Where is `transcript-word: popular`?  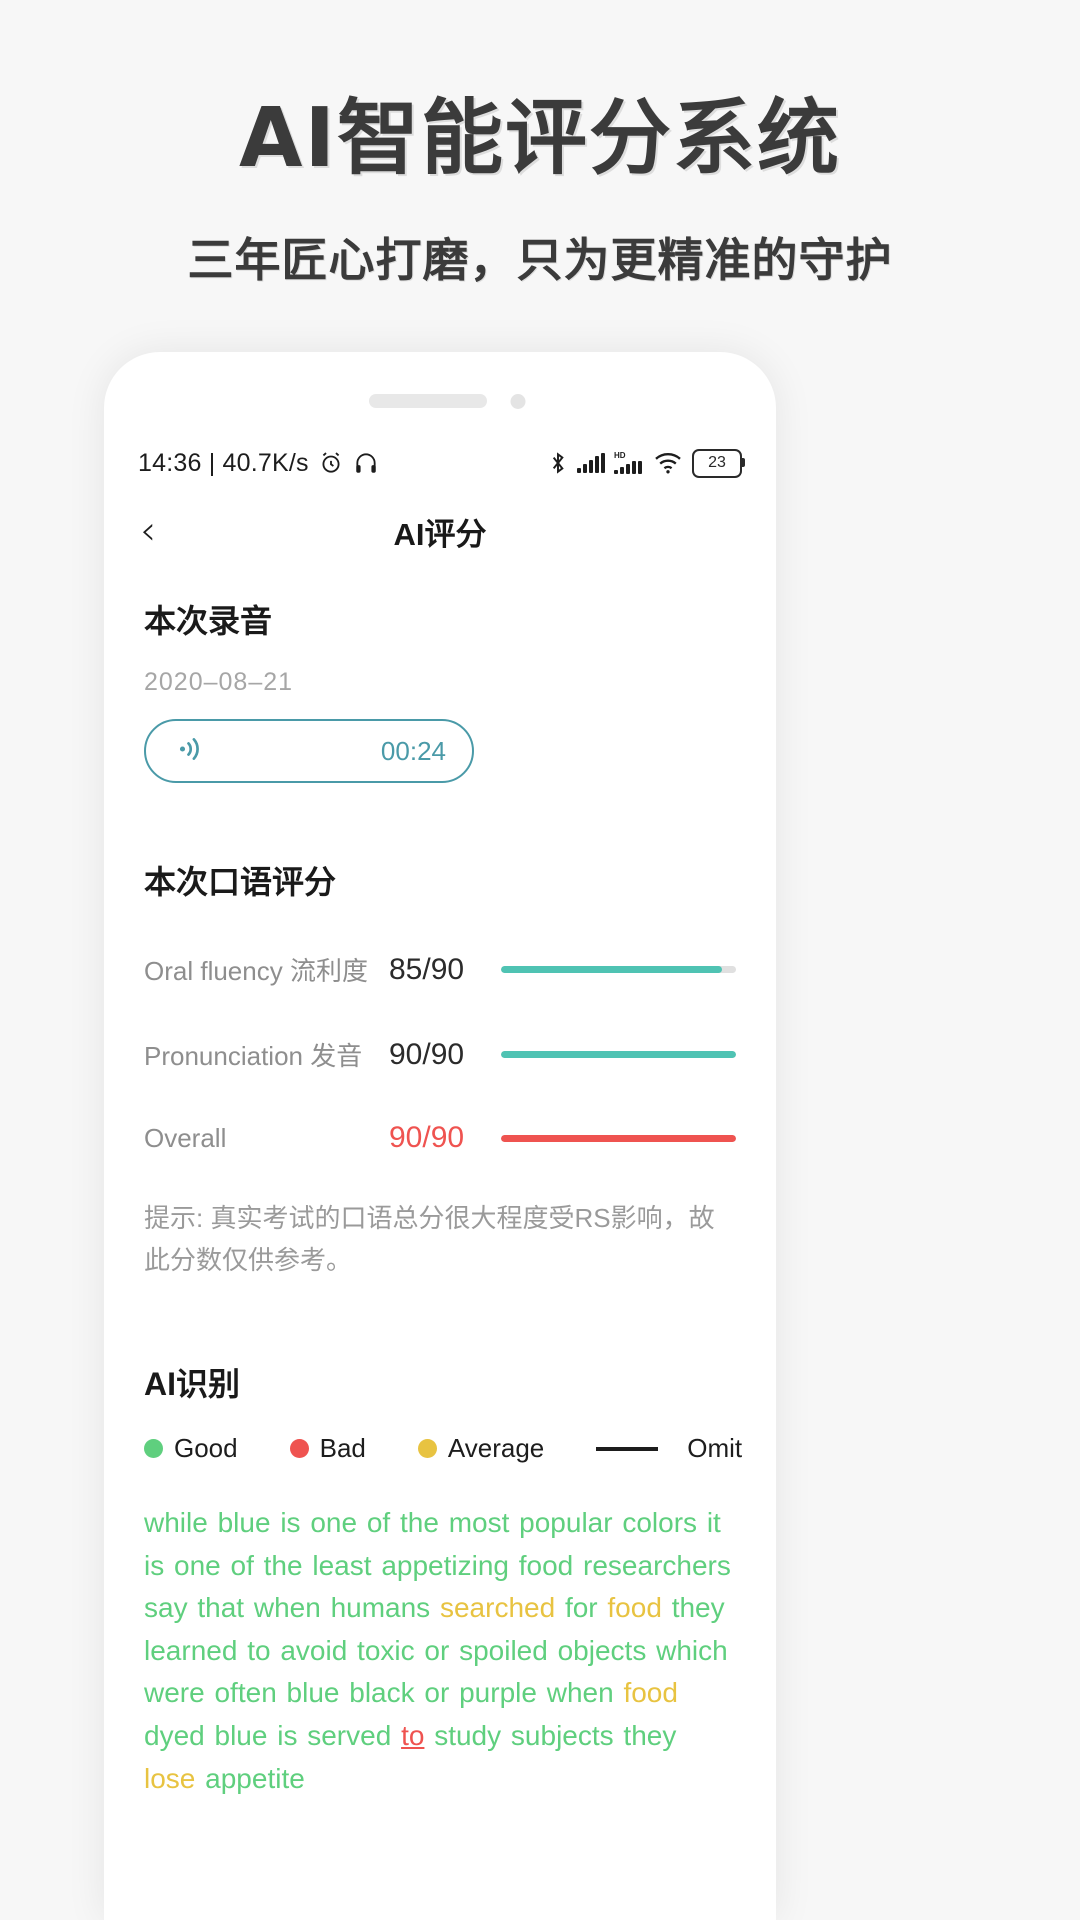
transcript-word: popular is located at coordinates (566, 1523).